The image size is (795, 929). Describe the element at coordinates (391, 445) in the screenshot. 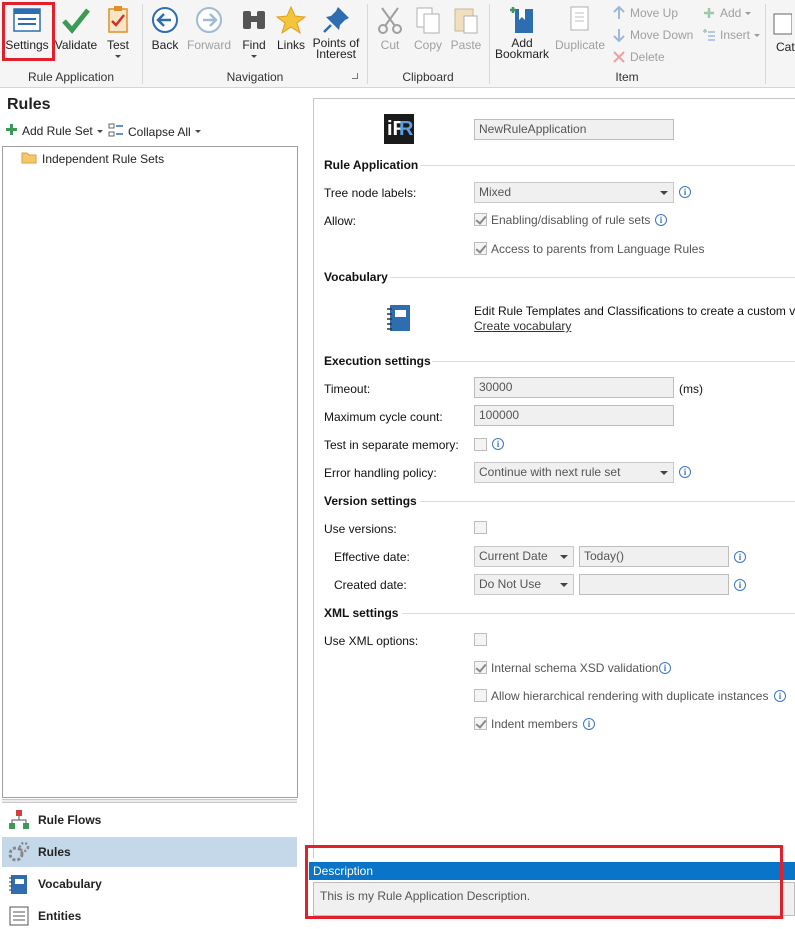

I see `separate-memory-label: Test in separate memory:` at that location.